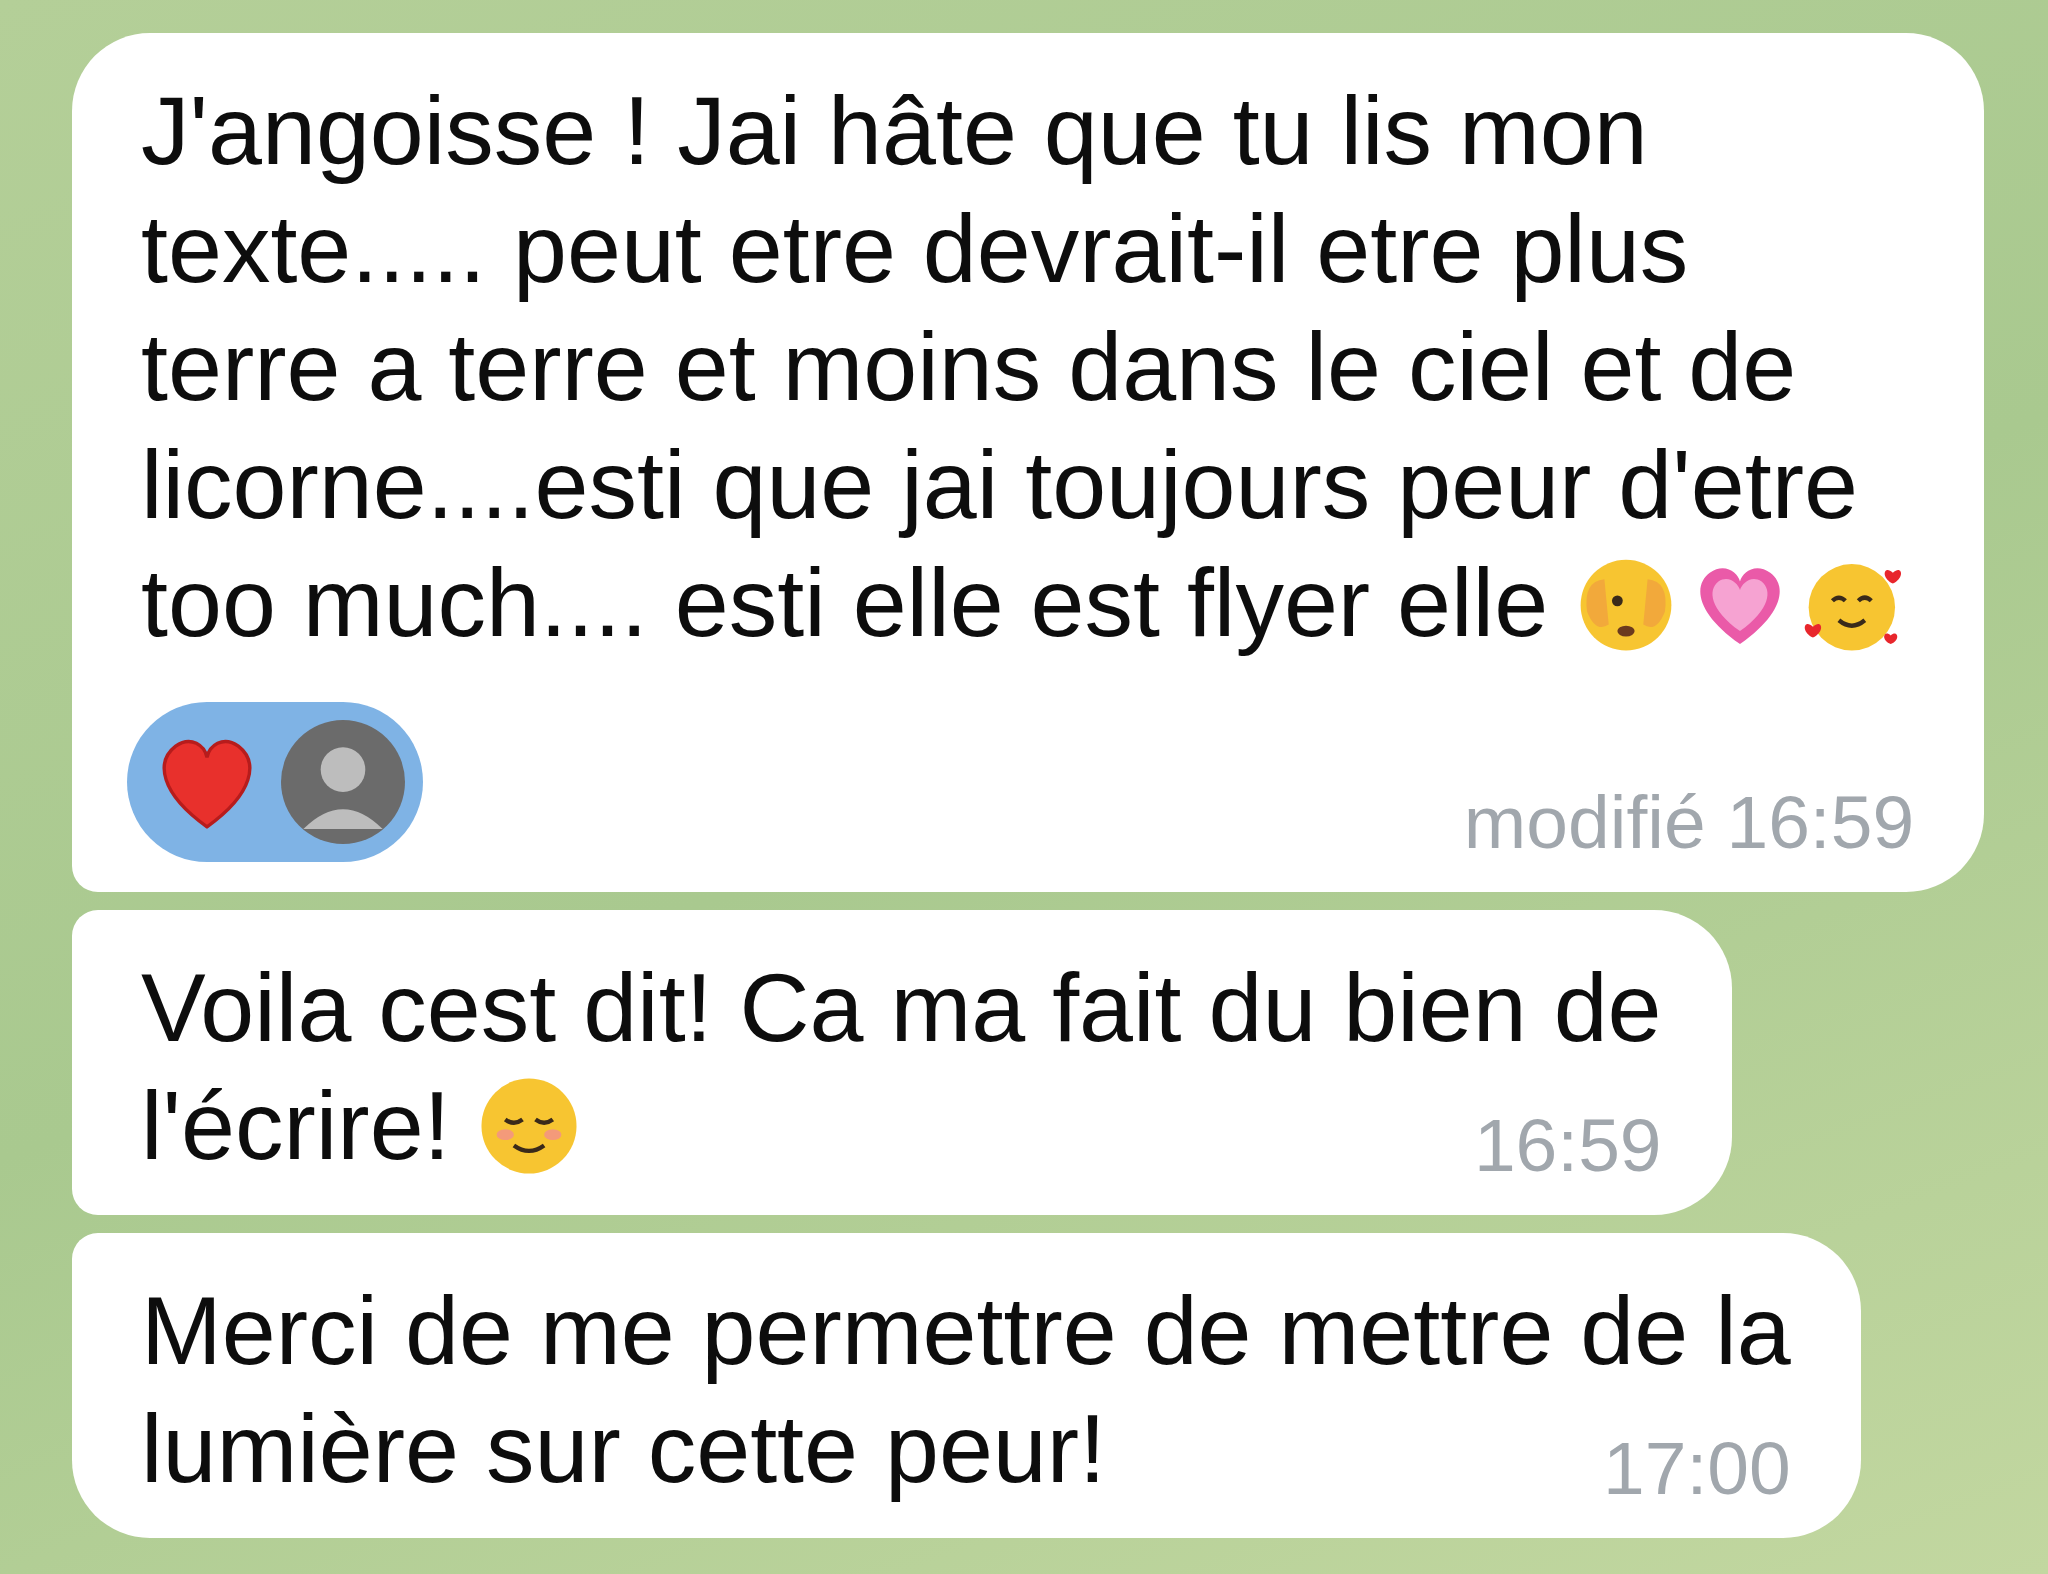  Describe the element at coordinates (894, 131) in the screenshot. I see `message-text: J'angoisse ! Jai hâte que tu lis mon` at that location.